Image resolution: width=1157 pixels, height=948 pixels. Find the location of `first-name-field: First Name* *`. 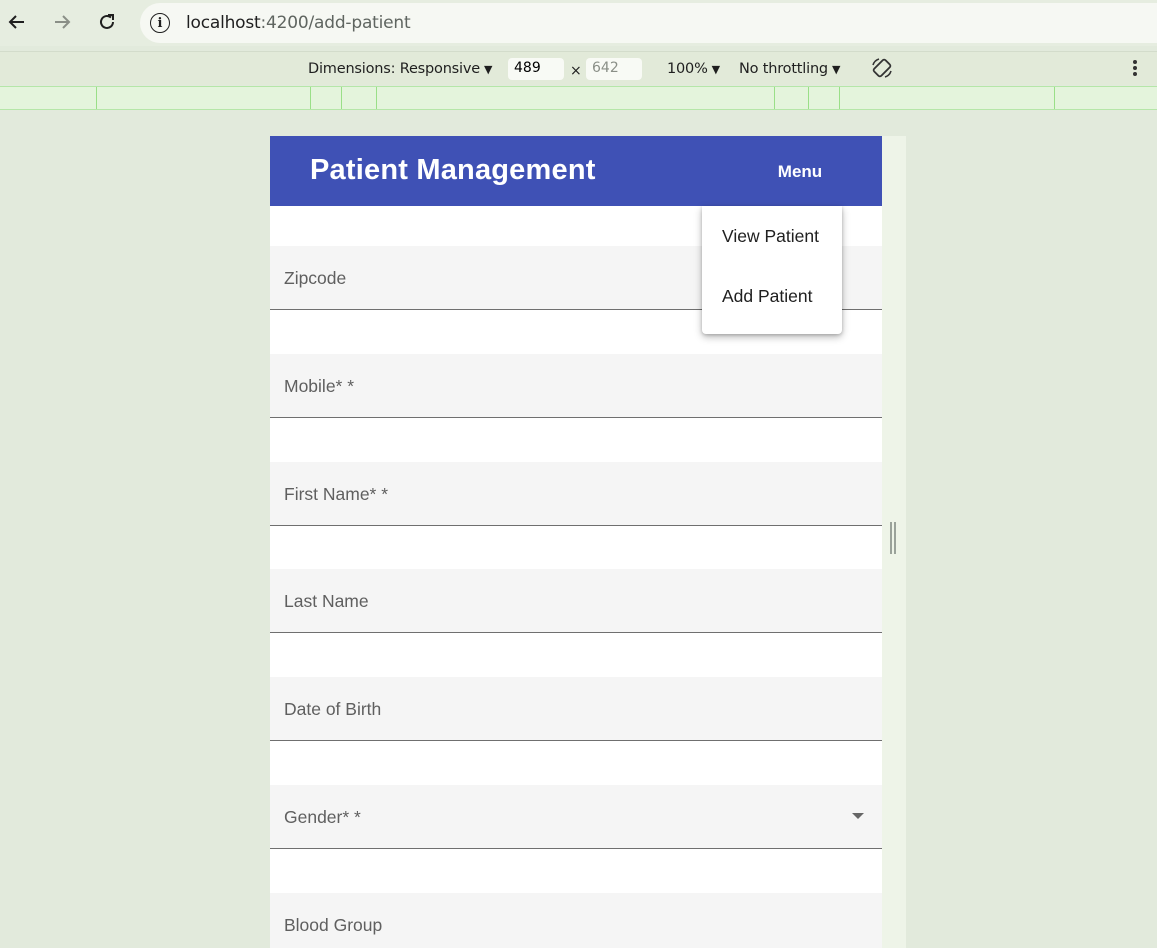

first-name-field: First Name* * is located at coordinates (576, 494).